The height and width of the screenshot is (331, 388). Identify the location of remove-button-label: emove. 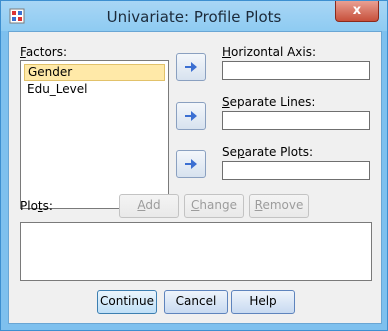
(283, 205).